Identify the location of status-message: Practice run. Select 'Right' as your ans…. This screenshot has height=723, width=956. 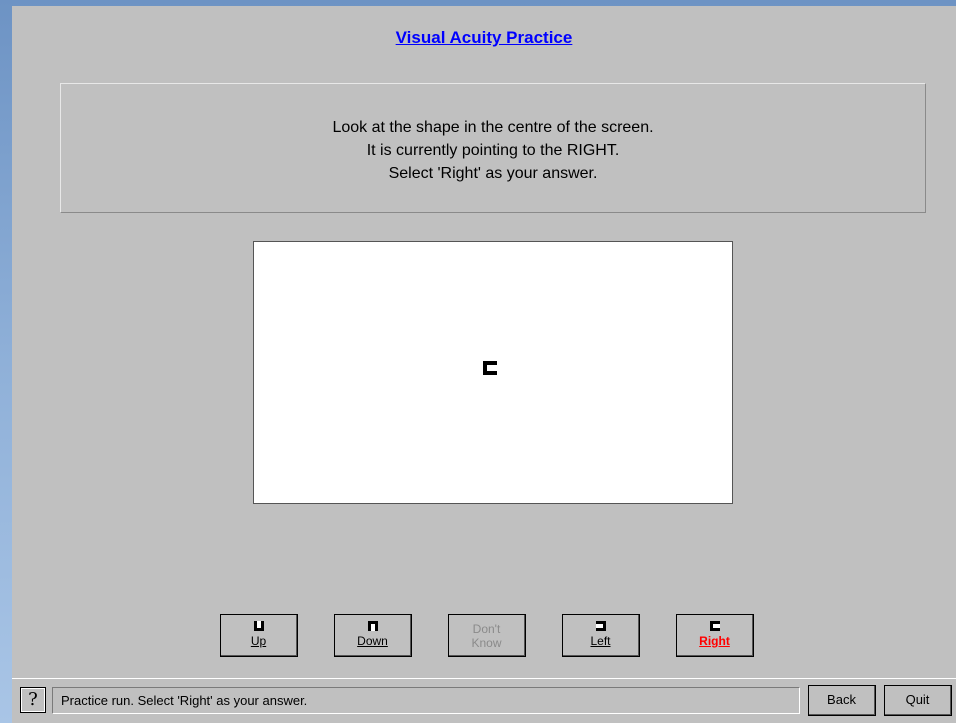
(426, 700).